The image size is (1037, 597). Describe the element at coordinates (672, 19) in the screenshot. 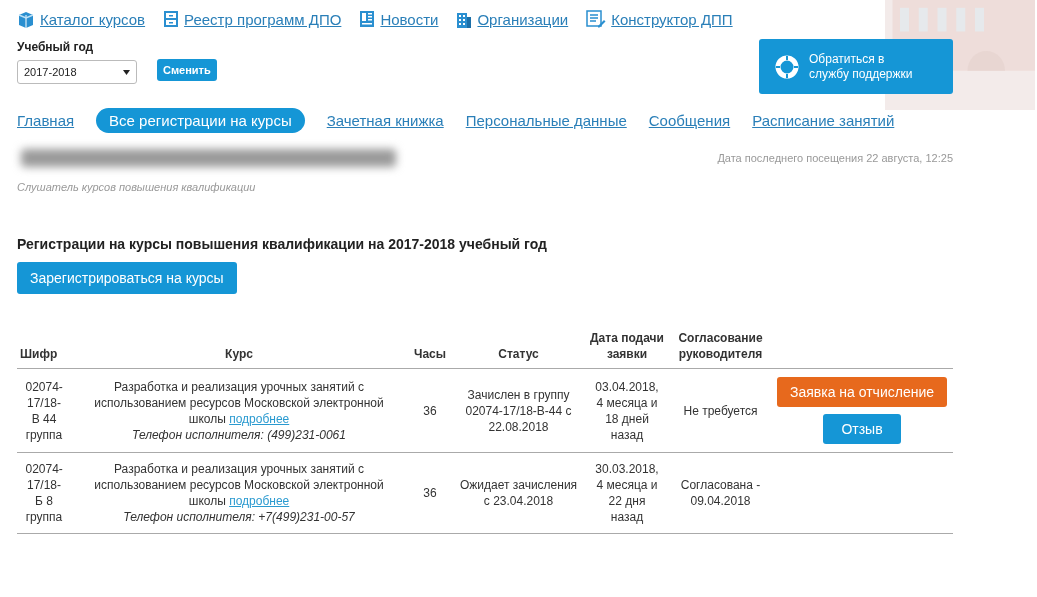

I see `nav-link: Конструктор ДПП` at that location.